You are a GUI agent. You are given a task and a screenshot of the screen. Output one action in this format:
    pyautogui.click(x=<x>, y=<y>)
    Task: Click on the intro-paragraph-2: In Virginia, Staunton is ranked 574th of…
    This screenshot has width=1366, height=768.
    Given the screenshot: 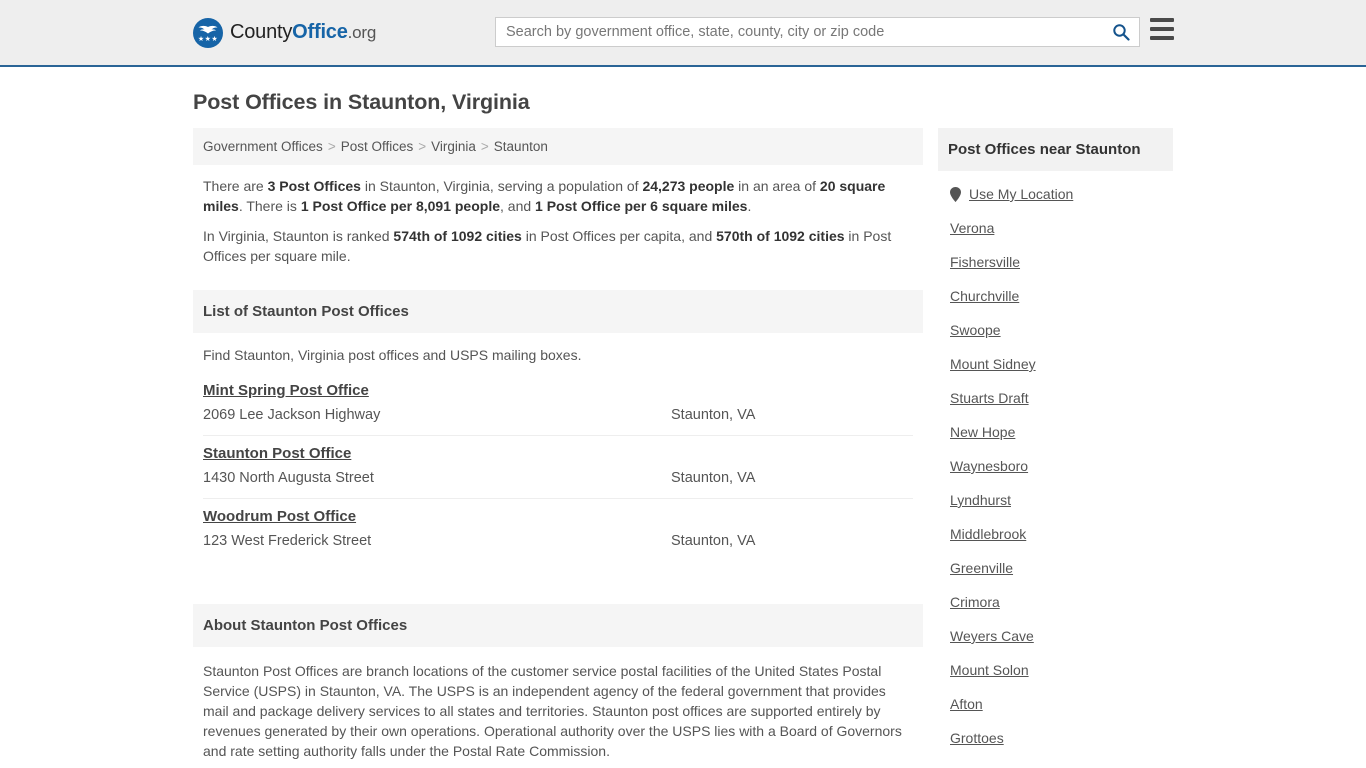 What is the action you would take?
    pyautogui.click(x=558, y=246)
    